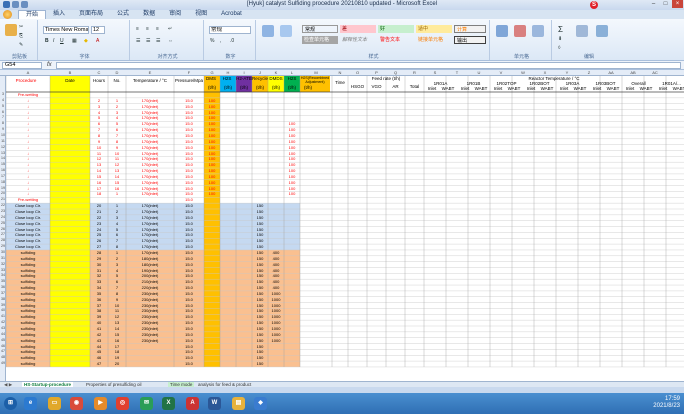 The width and height of the screenshot is (684, 414). I want to click on office-button, so click(7, 14).